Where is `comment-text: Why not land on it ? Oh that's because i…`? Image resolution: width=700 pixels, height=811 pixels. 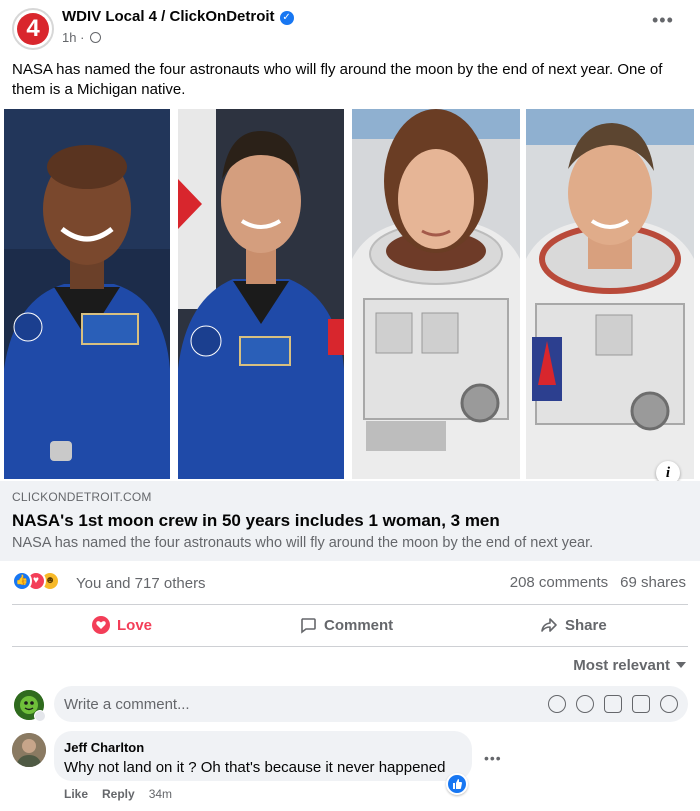
comment-text: Why not land on it ? Oh that's because i… is located at coordinates (255, 767).